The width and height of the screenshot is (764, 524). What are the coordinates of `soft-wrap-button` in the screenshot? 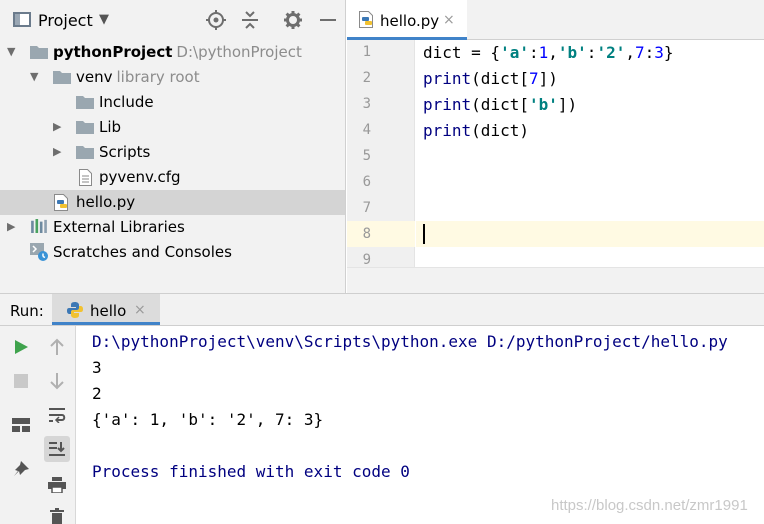 It's located at (57, 415).